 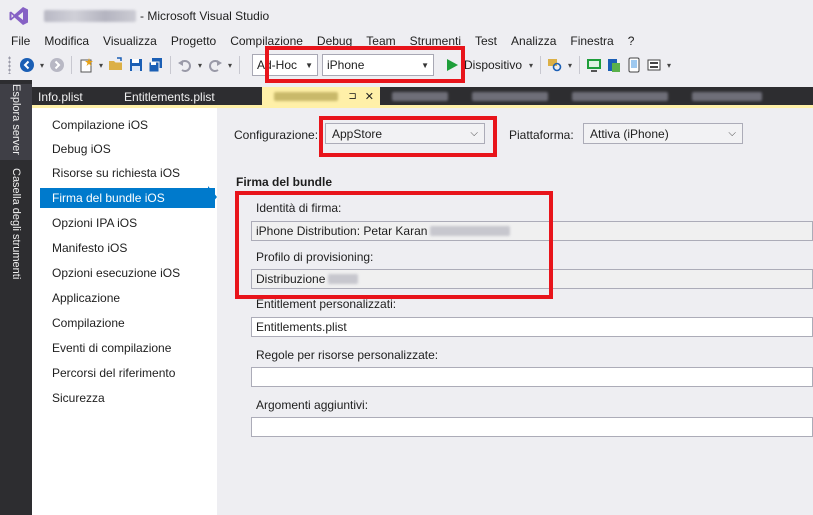 What do you see at coordinates (532, 327) in the screenshot?
I see `custom-entitlements-input: Entitlements.plist` at bounding box center [532, 327].